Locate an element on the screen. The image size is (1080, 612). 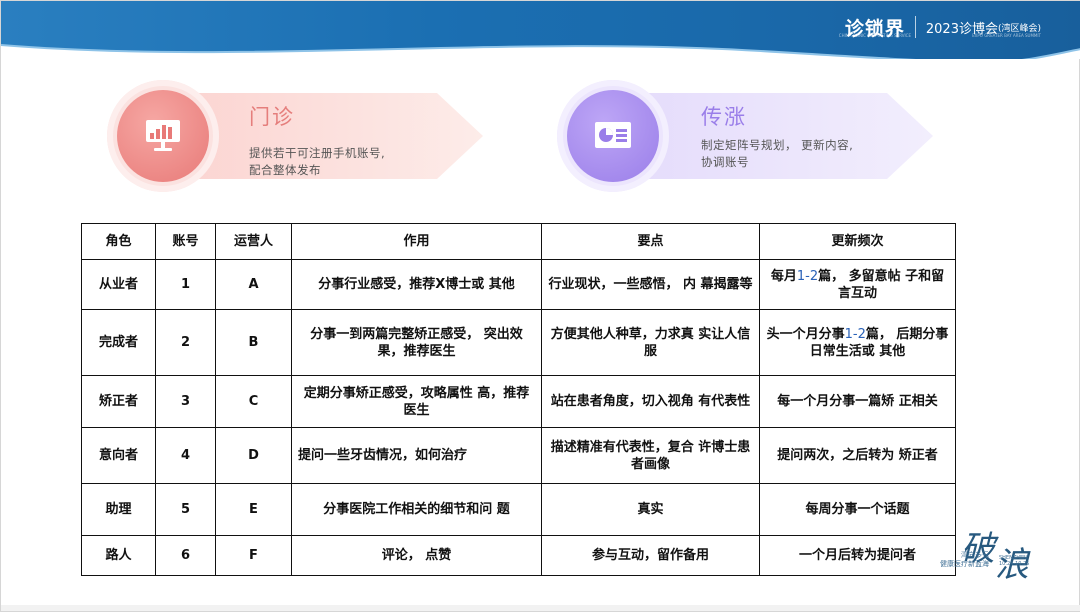
slogan-line-1: 湾向多元 is located at coordinates (975, 555).